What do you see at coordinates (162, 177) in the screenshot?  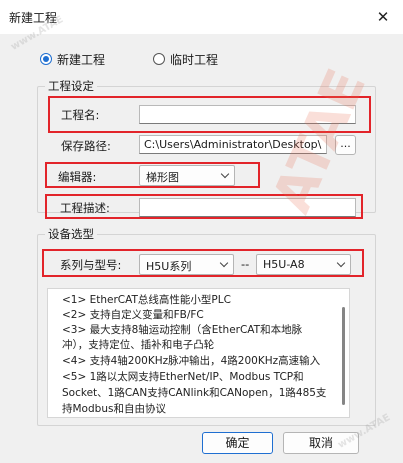 I see `editor-select-value: 梯形图` at bounding box center [162, 177].